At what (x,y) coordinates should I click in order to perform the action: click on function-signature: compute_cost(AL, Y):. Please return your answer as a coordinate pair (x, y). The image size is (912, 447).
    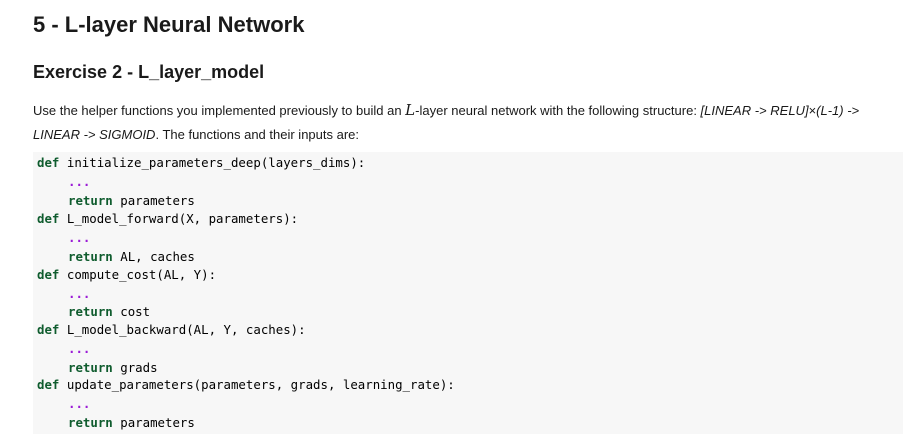
    Looking at the image, I should click on (141, 274).